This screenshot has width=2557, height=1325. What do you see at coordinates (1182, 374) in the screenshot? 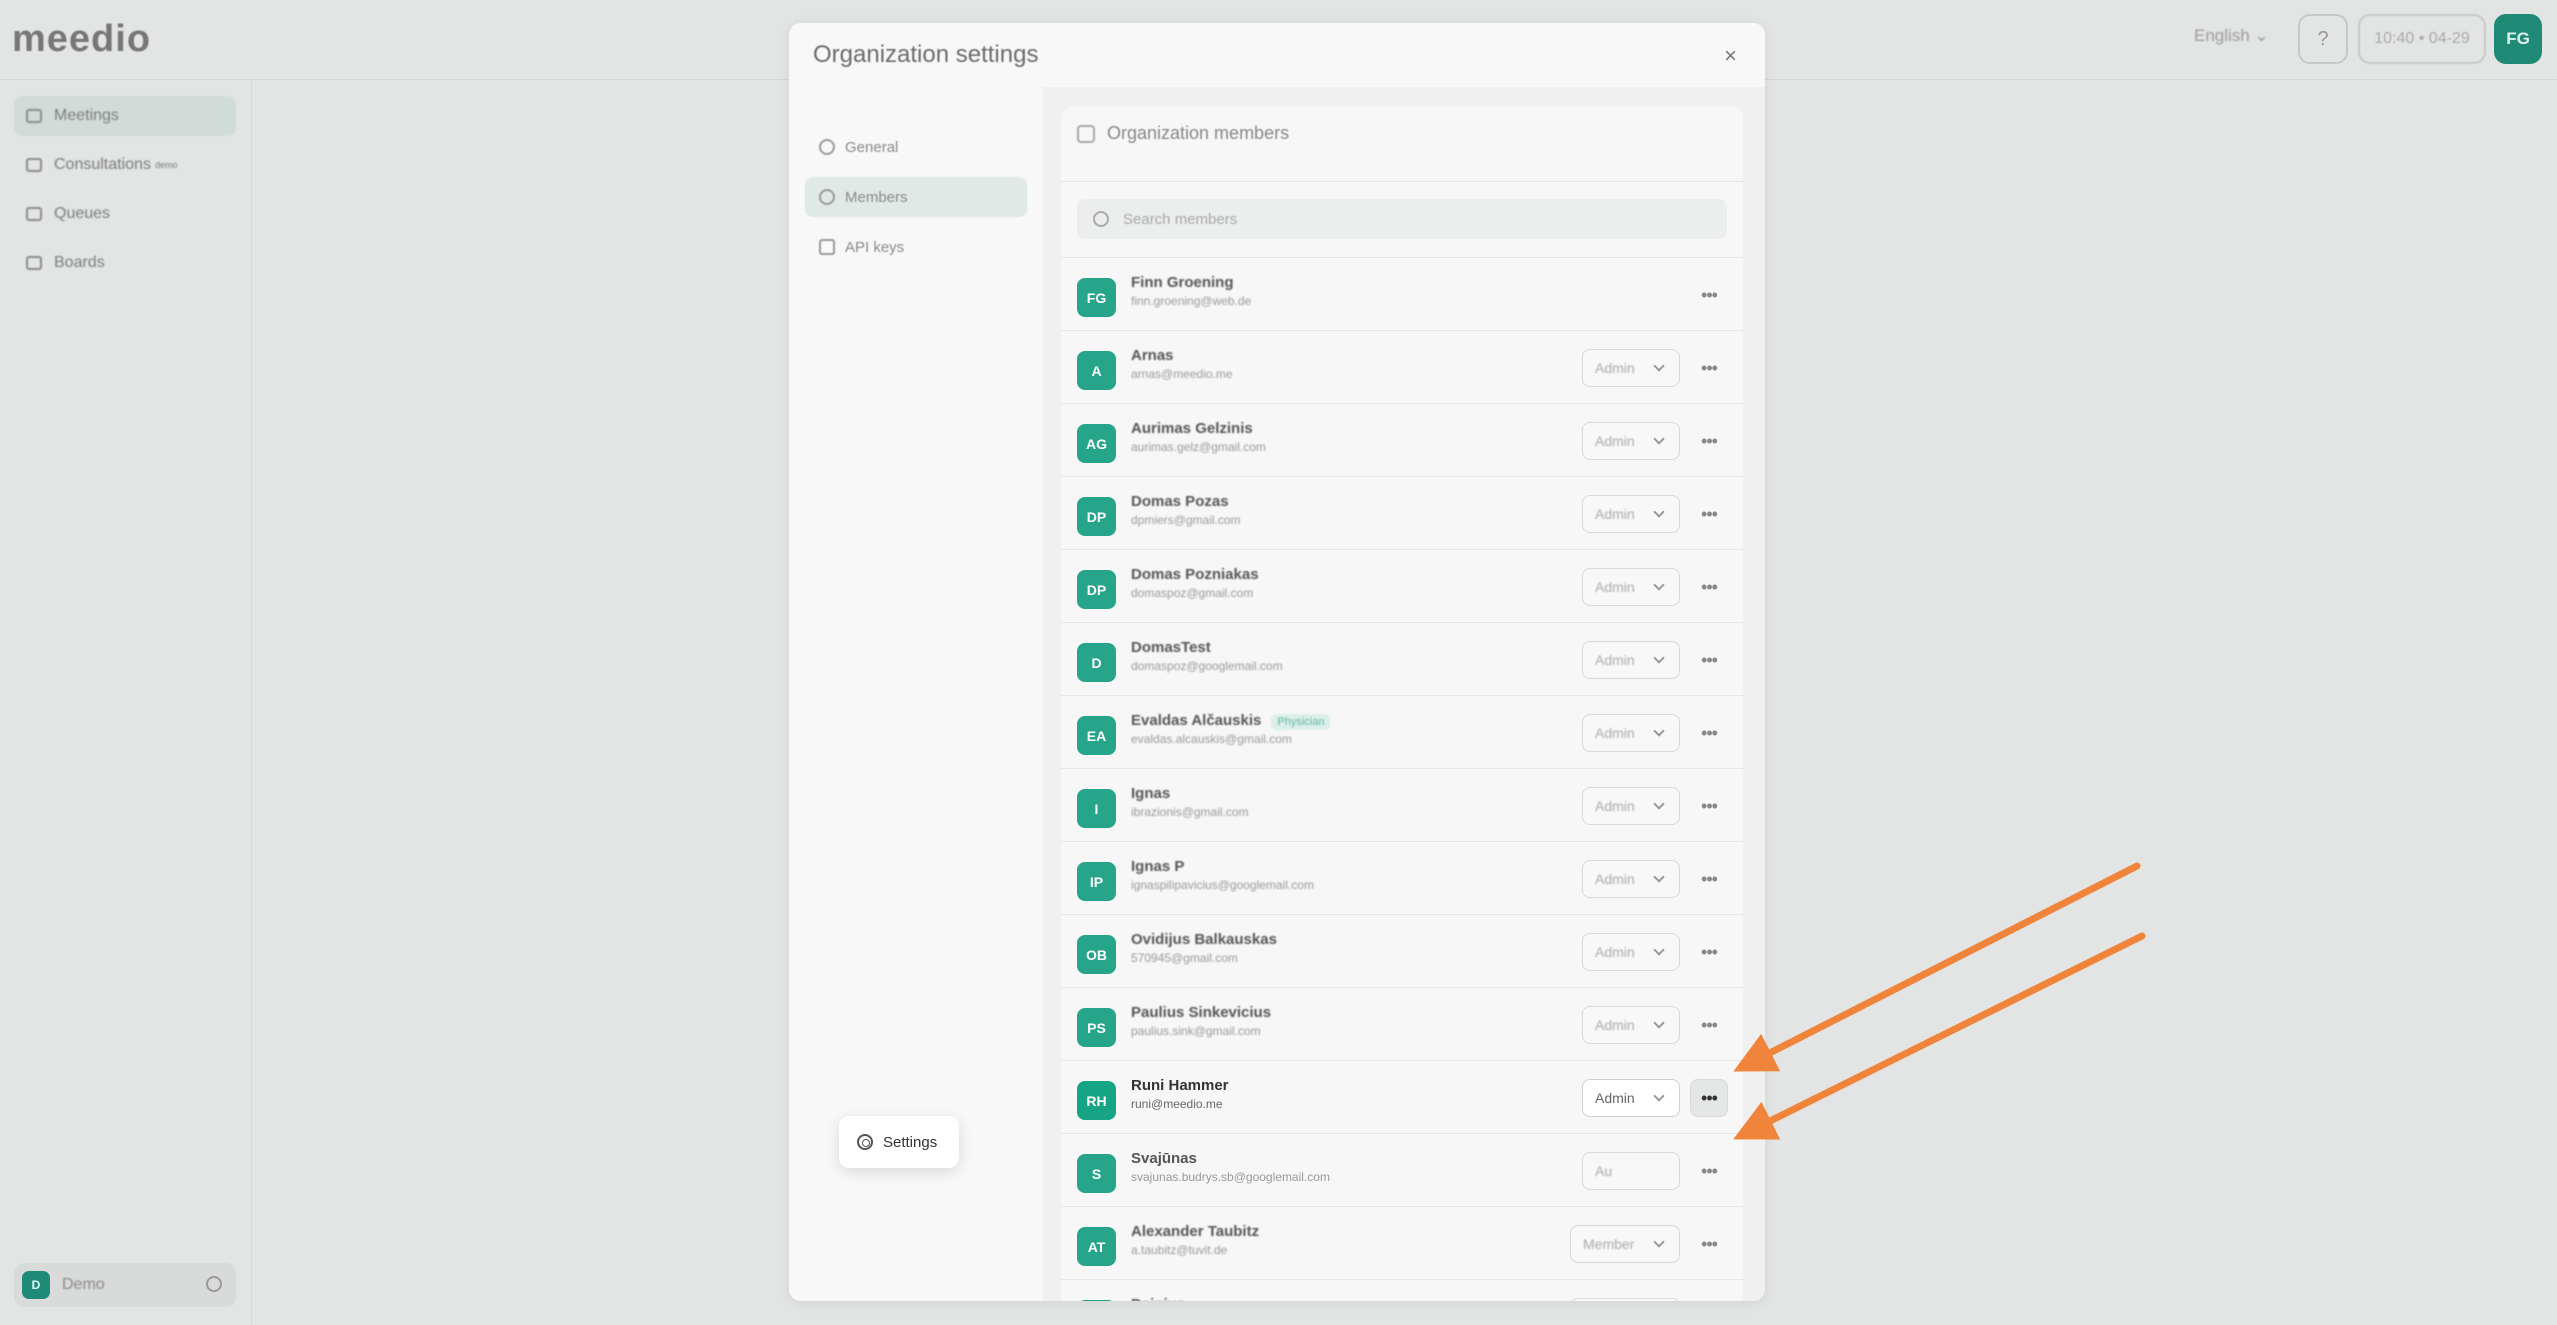
I see `member-email: arnas@meedio.me` at bounding box center [1182, 374].